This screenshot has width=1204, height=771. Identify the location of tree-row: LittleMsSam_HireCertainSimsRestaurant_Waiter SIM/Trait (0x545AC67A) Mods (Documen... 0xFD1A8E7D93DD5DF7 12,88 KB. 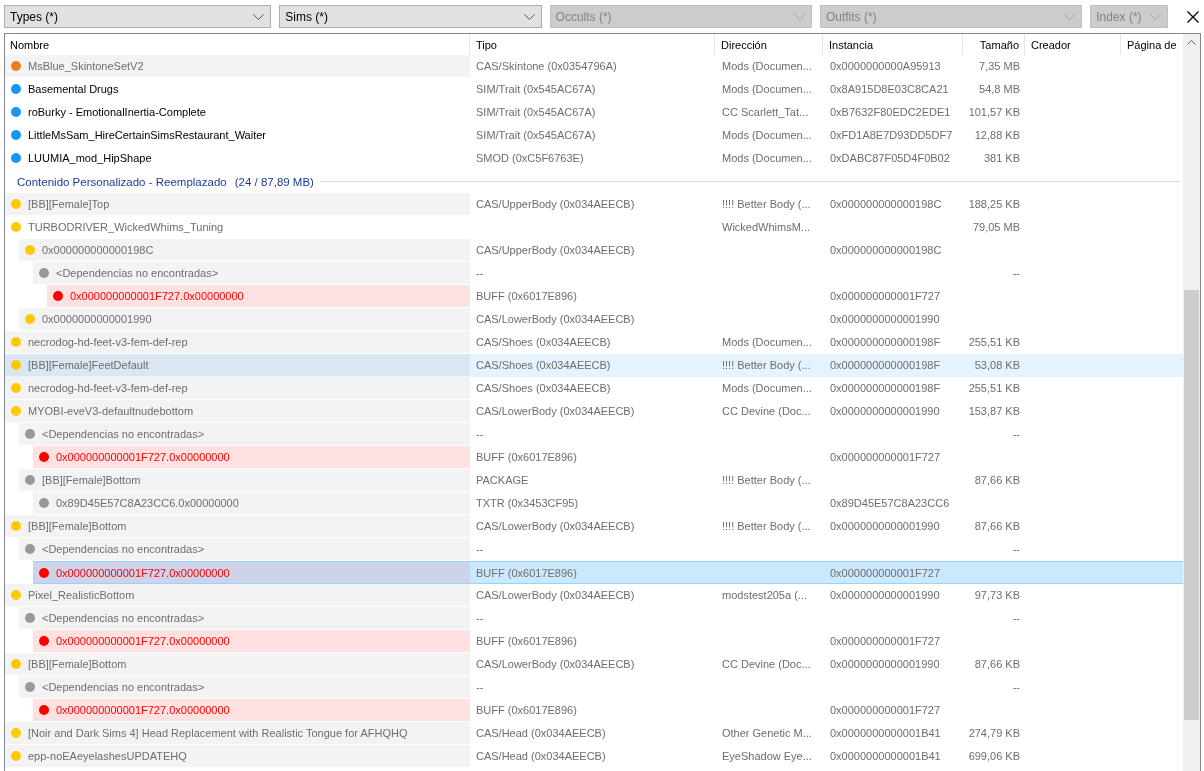
(594, 135).